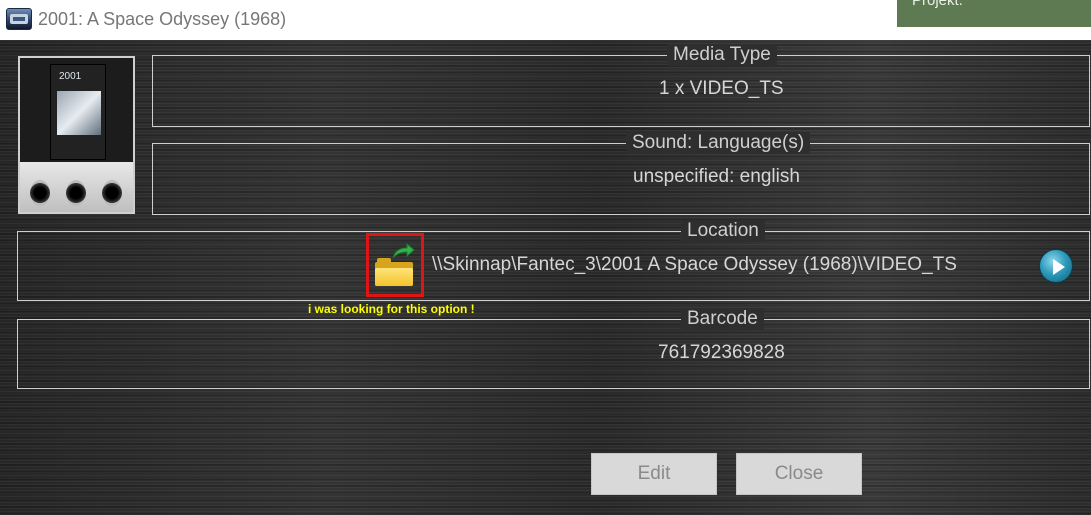 This screenshot has height=515, width=1091. I want to click on play-icon, so click(1056, 266).